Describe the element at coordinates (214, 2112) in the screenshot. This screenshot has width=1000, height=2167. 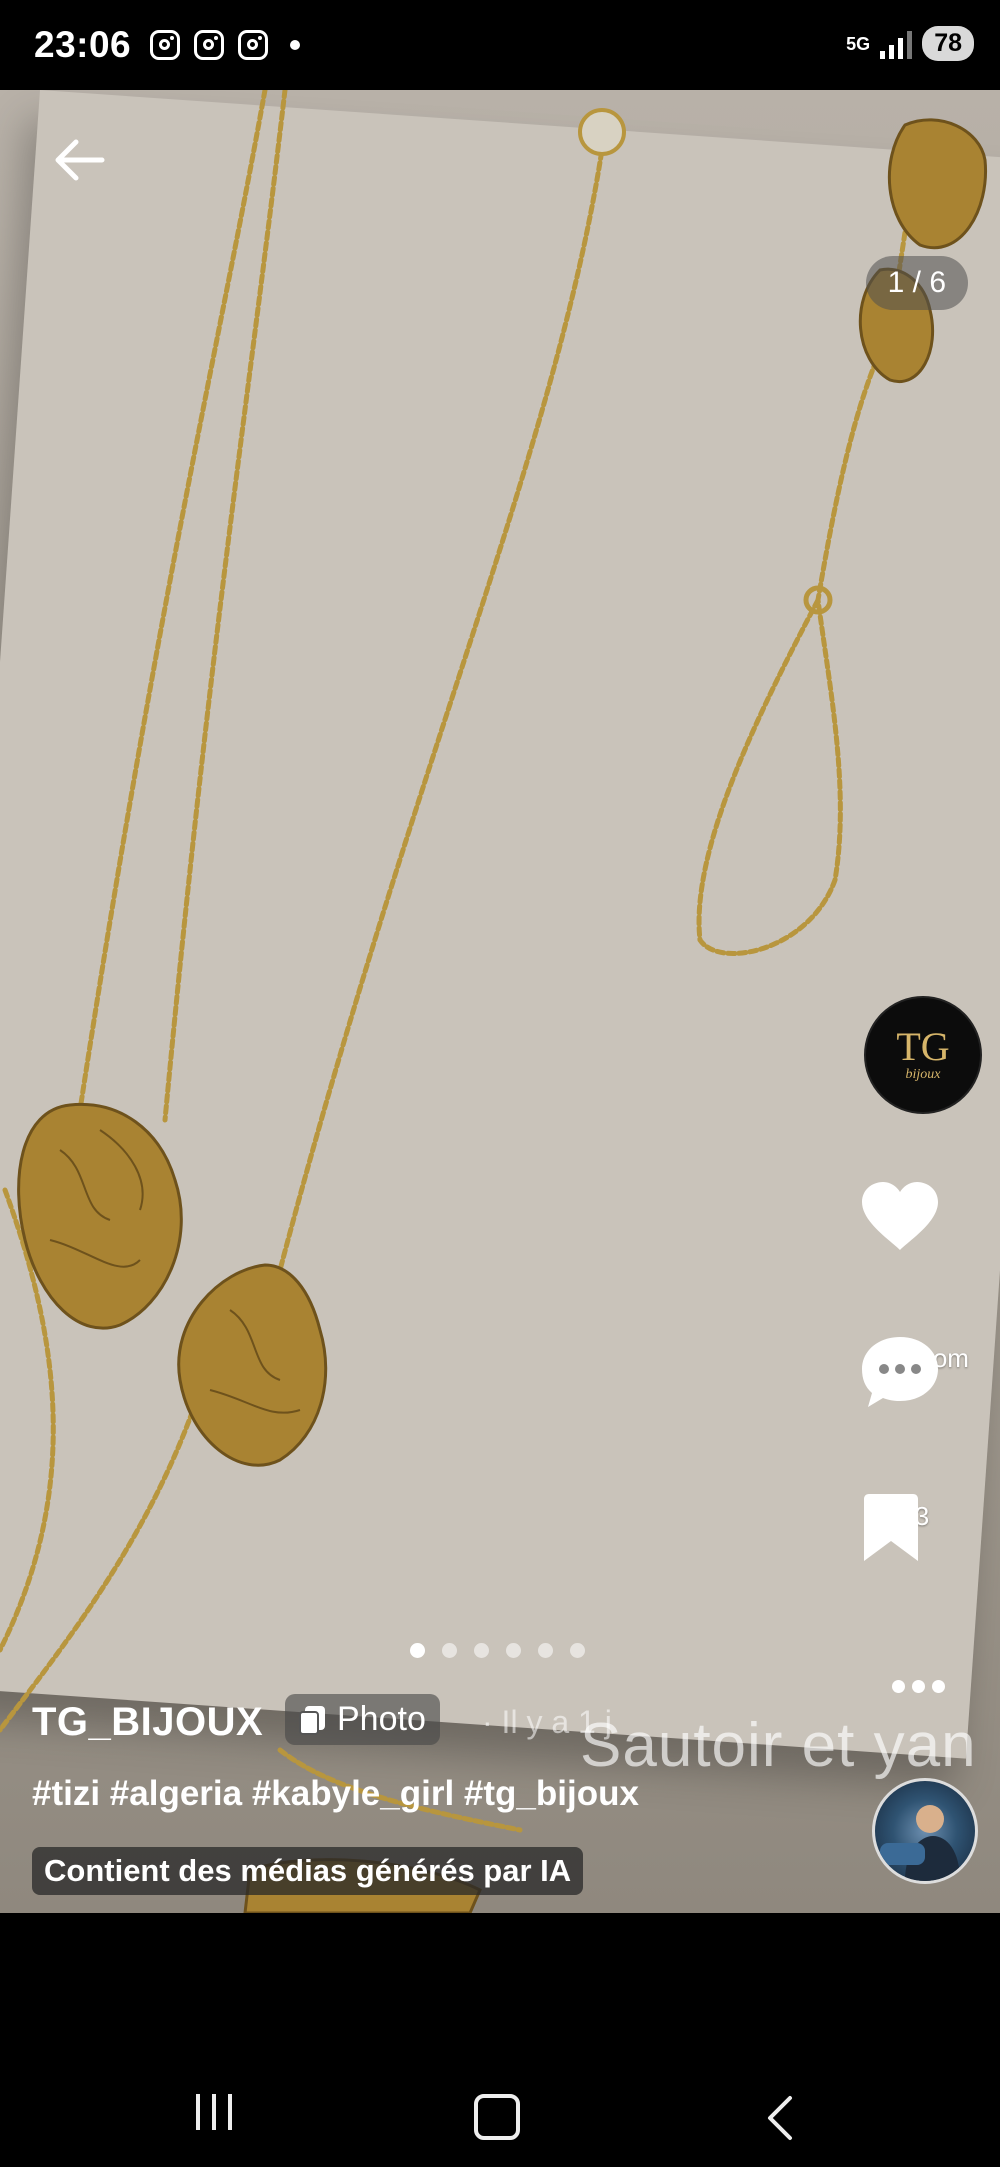
I see `recent-apps-icon` at that location.